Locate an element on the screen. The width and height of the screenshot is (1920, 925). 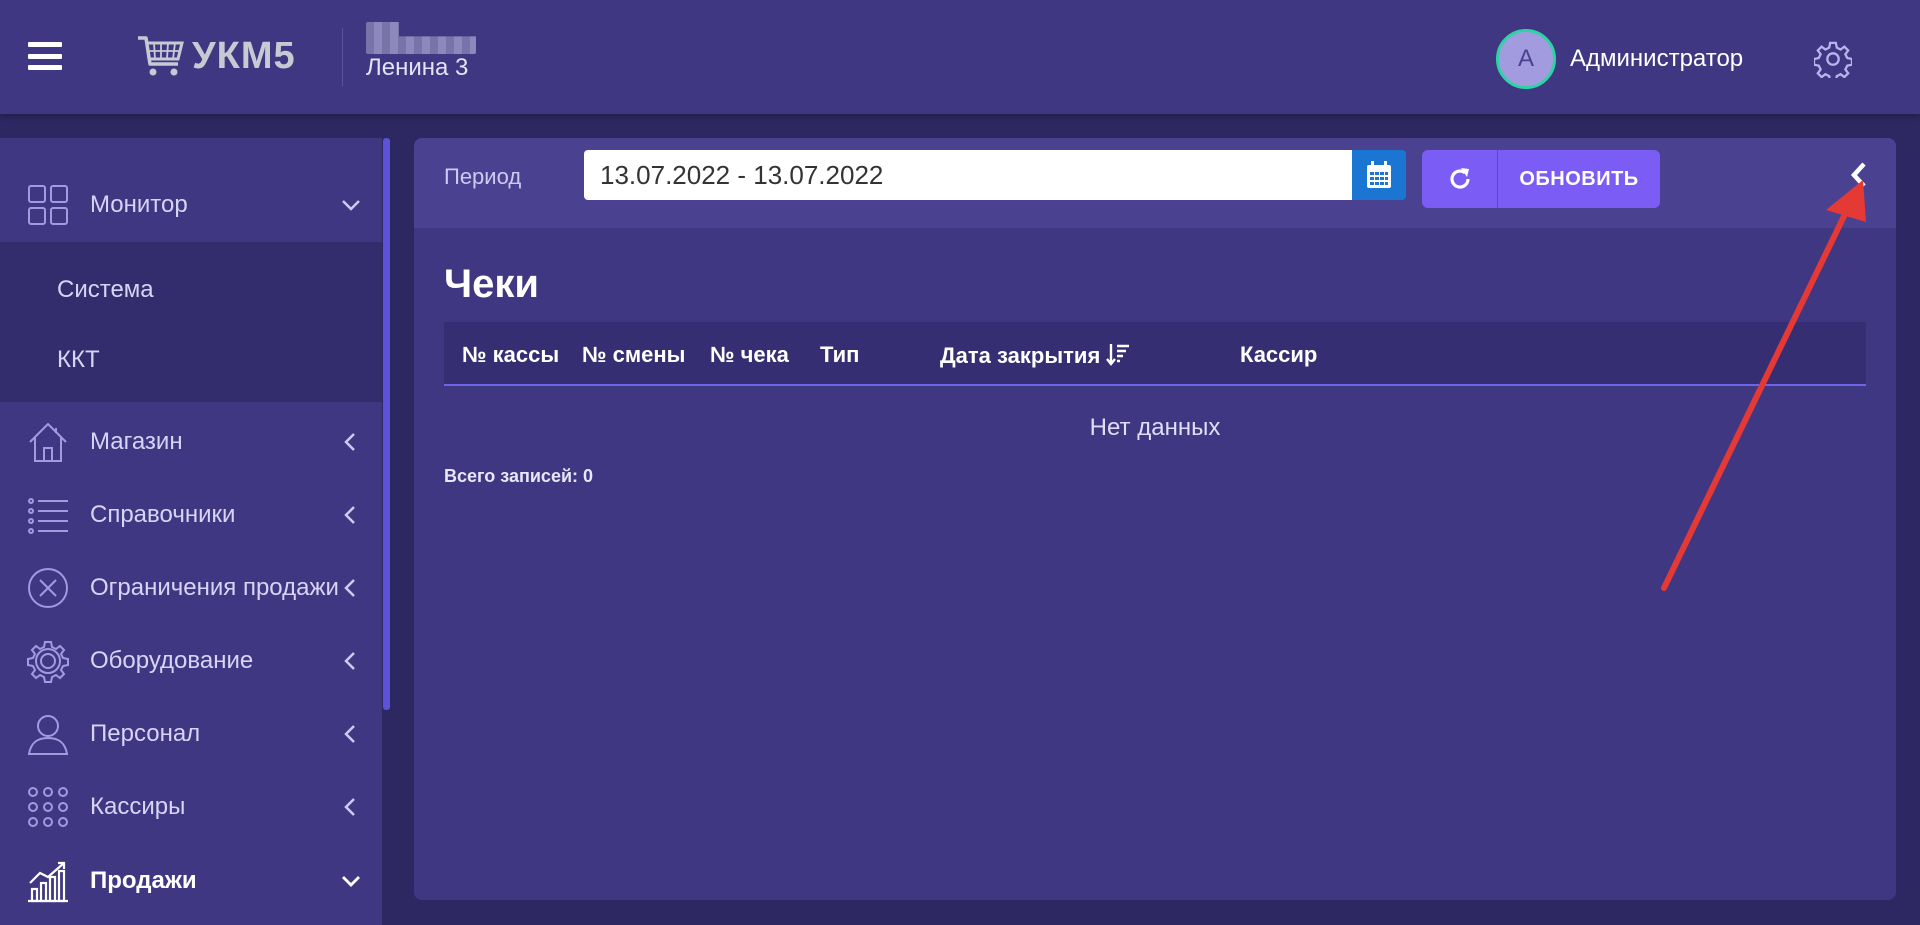
list-icon is located at coordinates (48, 516).